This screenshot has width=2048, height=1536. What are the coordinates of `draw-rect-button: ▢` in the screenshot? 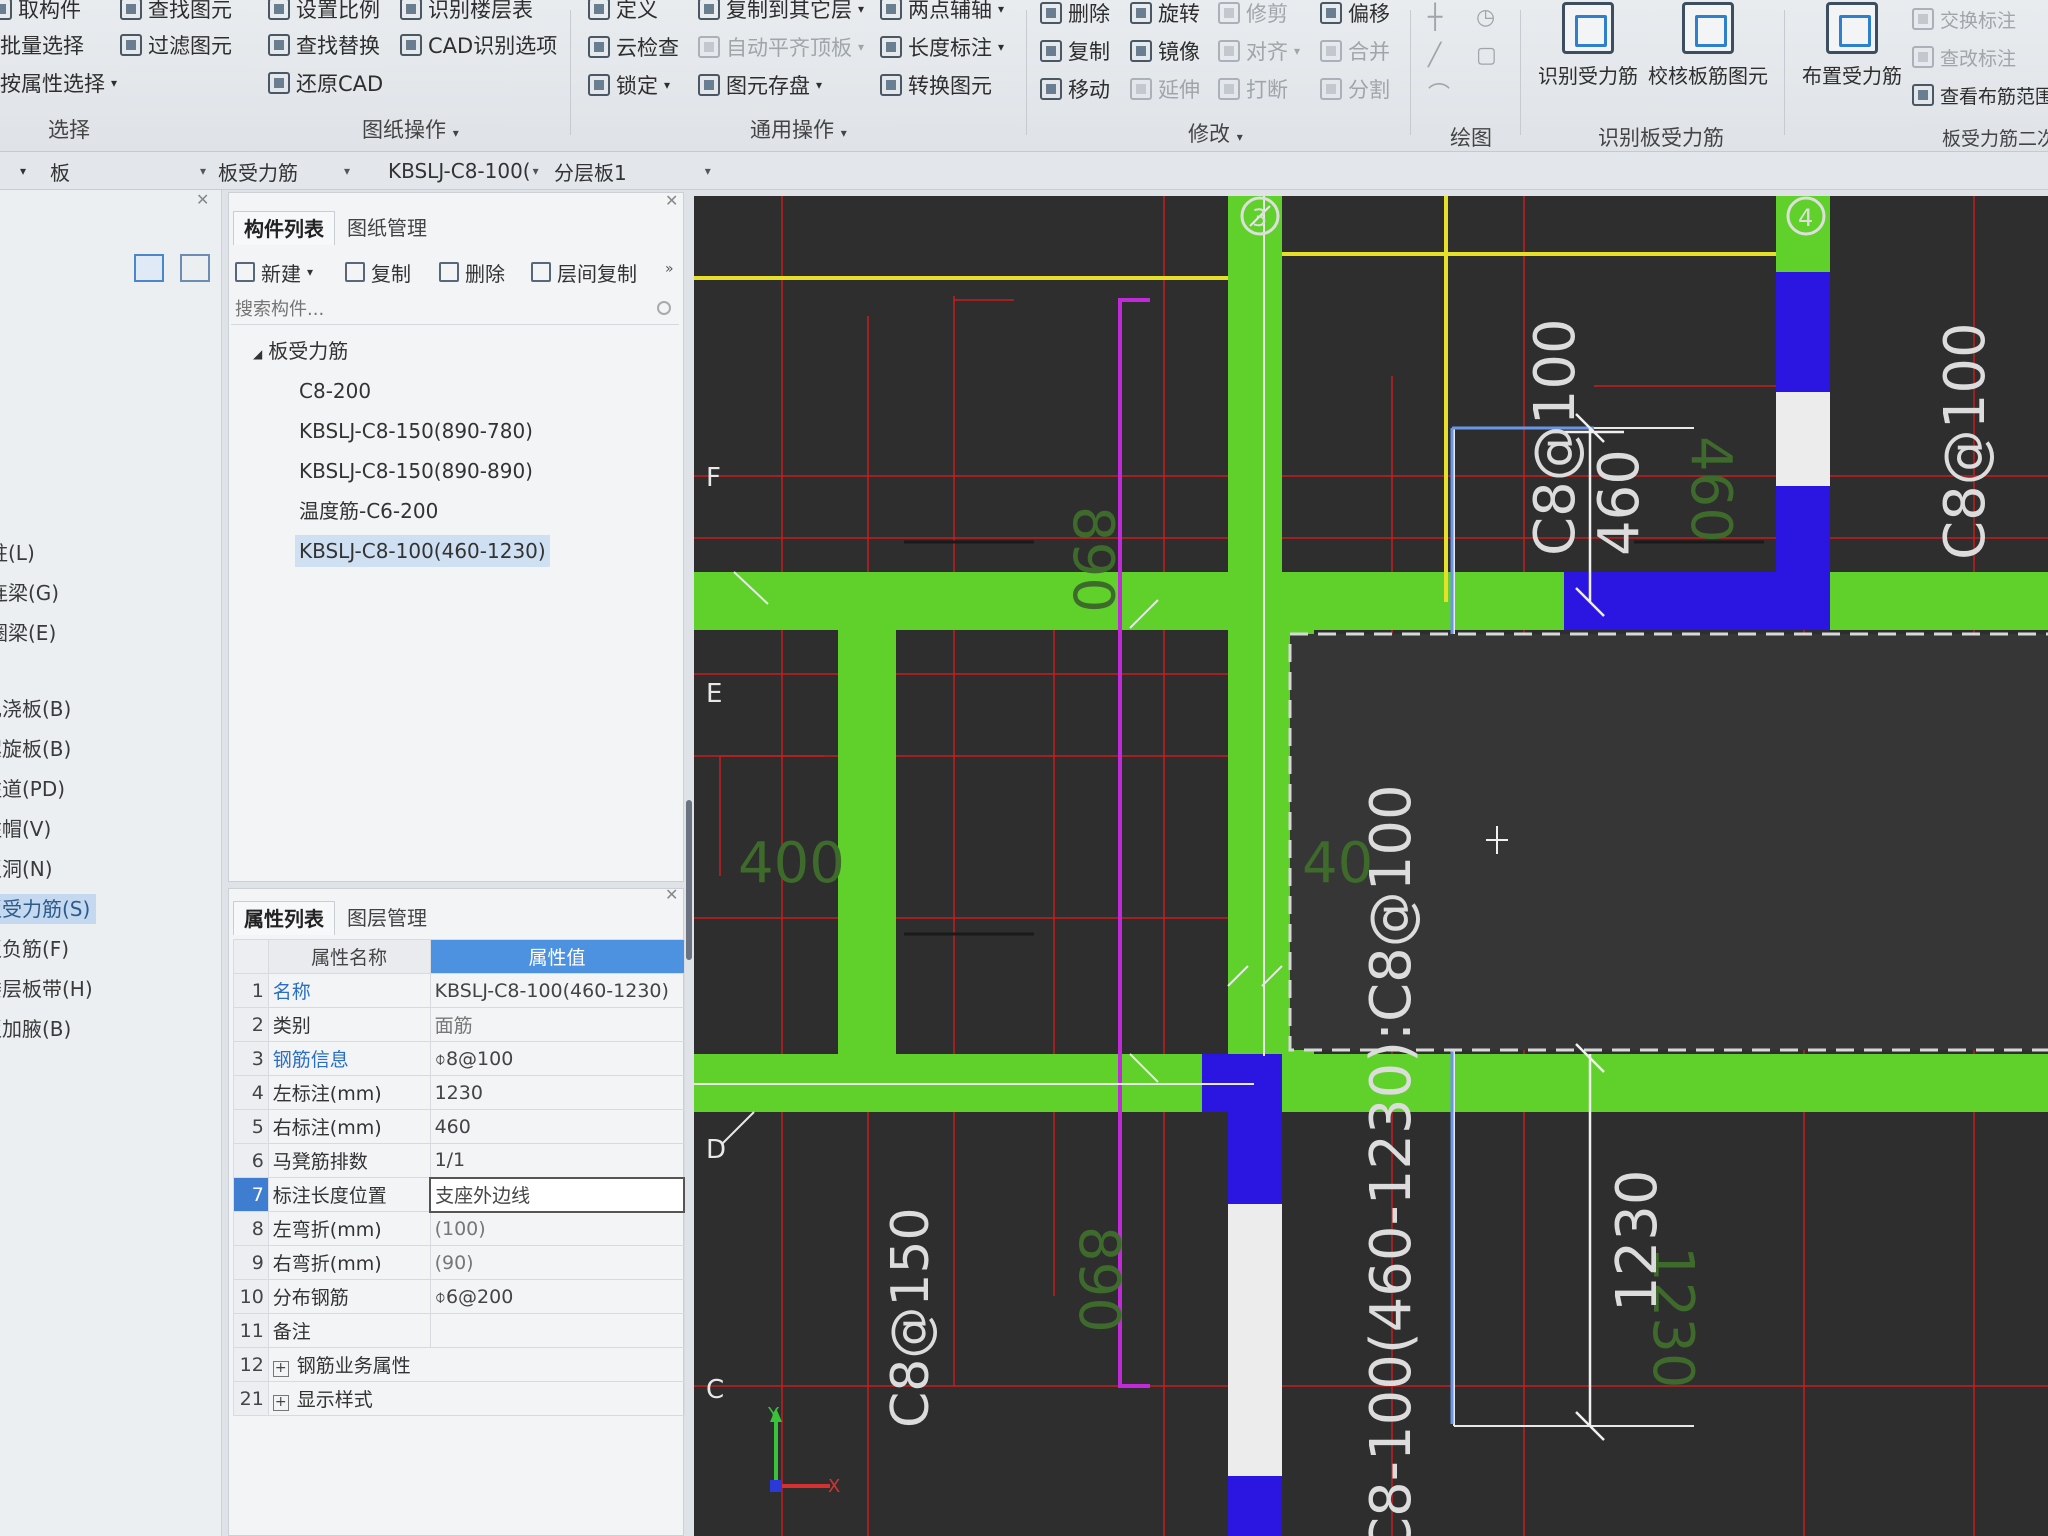 It's located at (1486, 55).